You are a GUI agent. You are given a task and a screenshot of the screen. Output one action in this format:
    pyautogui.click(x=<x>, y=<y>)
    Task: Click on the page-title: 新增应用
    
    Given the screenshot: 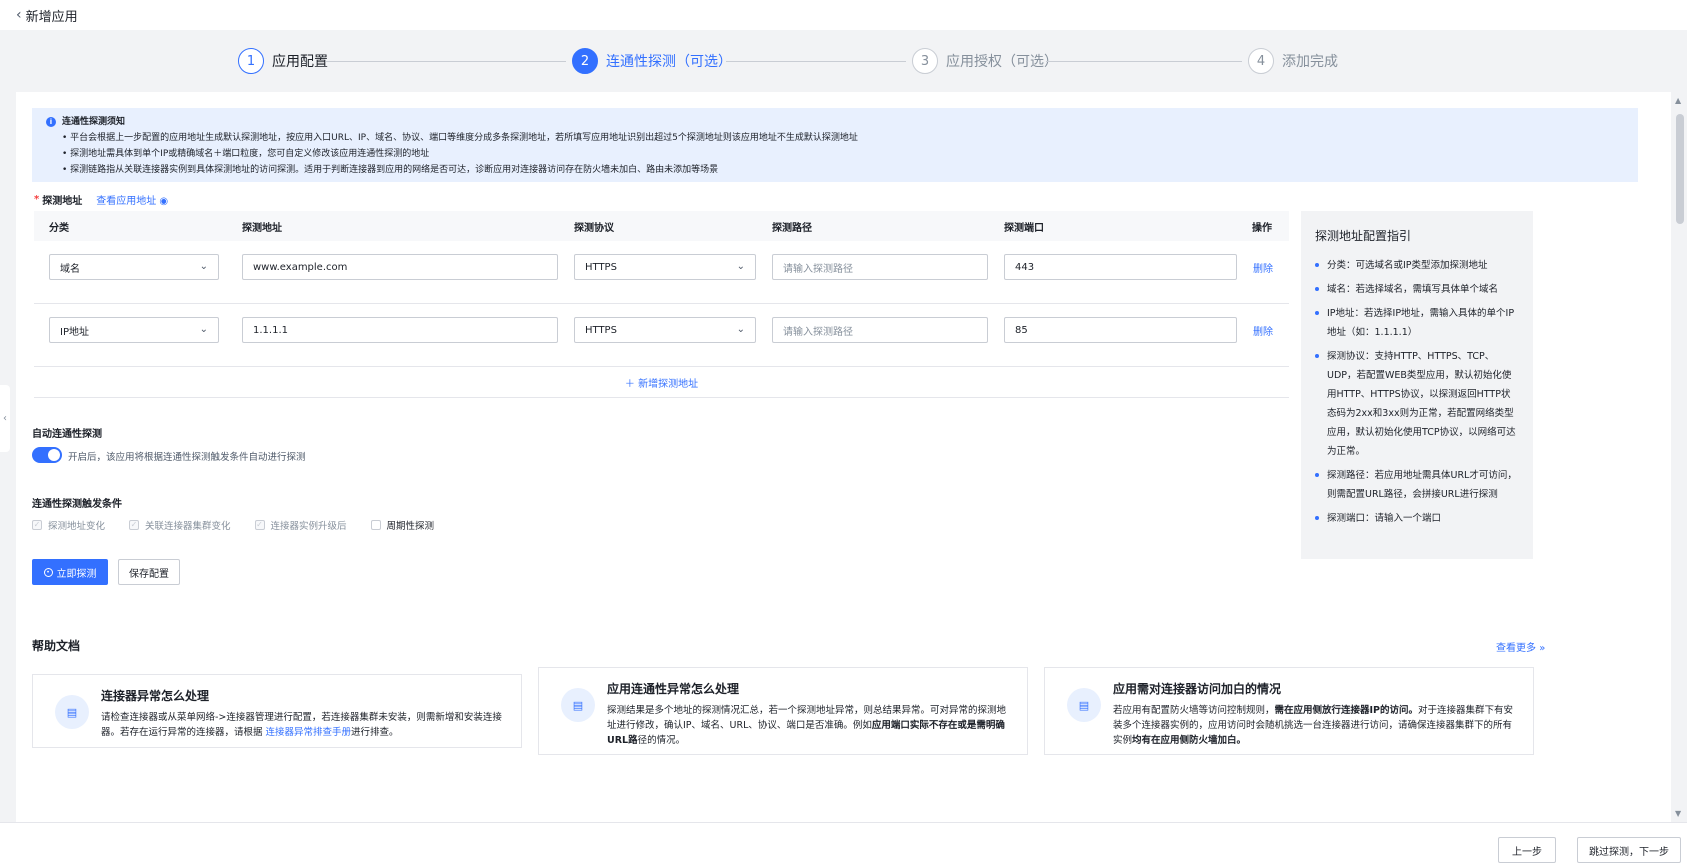 What is the action you would take?
    pyautogui.click(x=52, y=15)
    